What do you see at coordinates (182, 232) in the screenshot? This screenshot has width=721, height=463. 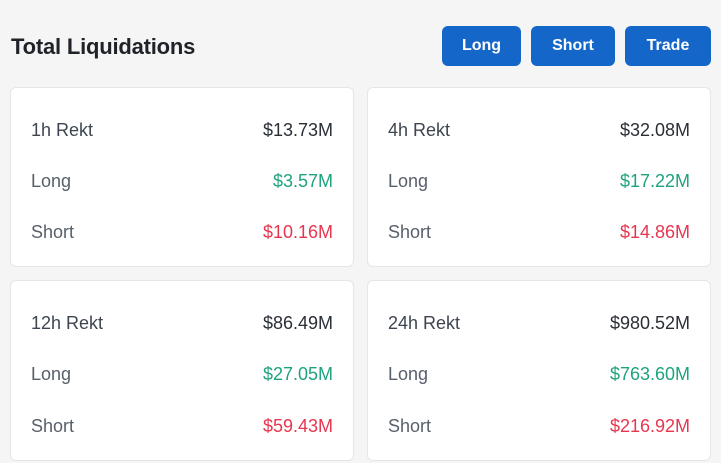 I see `card-short-row: Short $10.16M` at bounding box center [182, 232].